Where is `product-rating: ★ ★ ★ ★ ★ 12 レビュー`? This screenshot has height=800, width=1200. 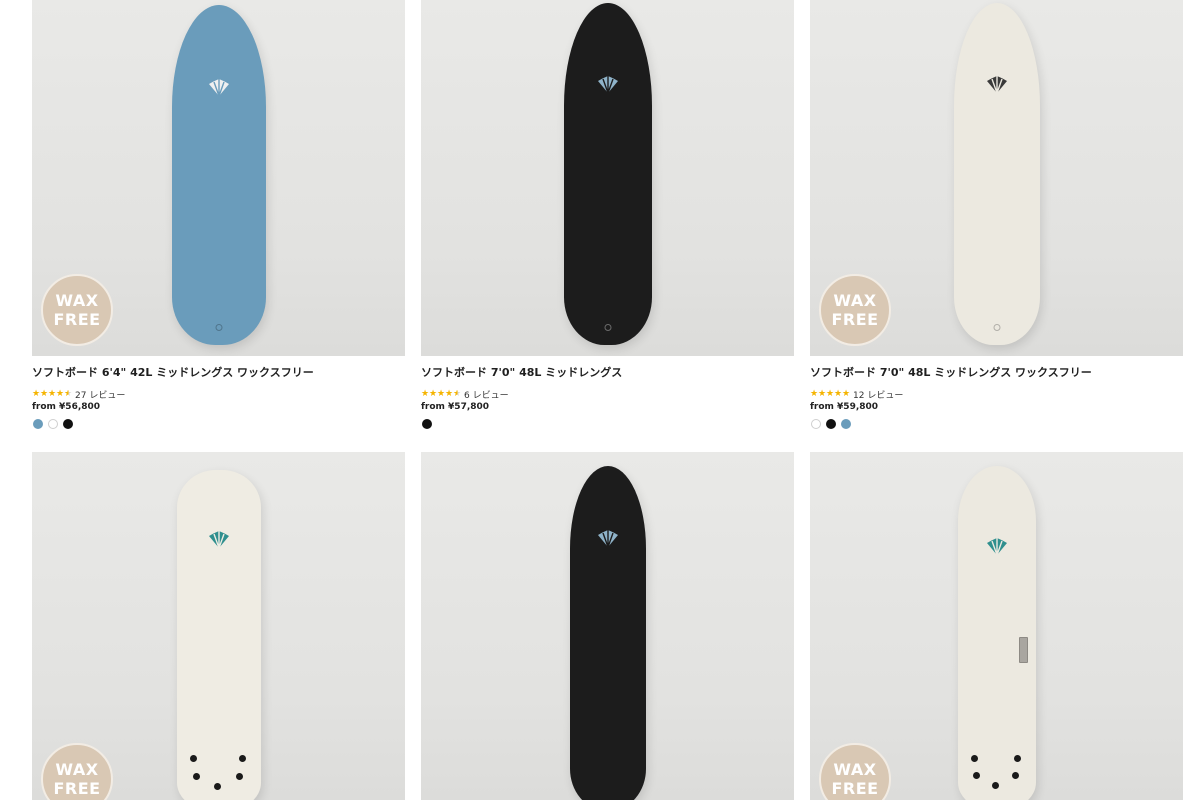
product-rating: ★ ★ ★ ★ ★ 12 レビュー is located at coordinates (856, 395).